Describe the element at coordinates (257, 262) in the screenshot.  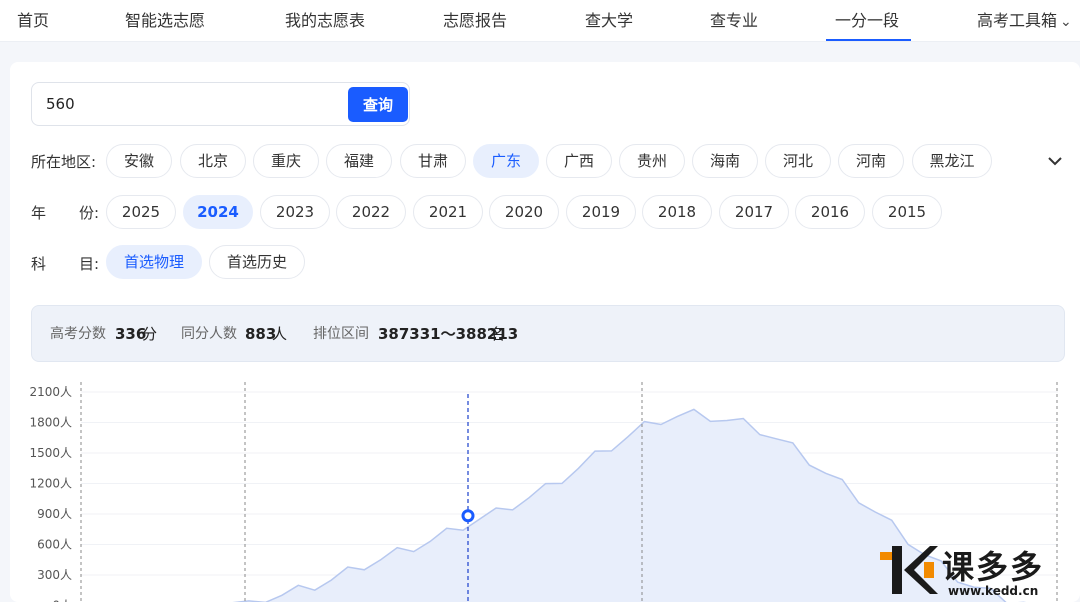
I see `subject-chip: 首选历史` at that location.